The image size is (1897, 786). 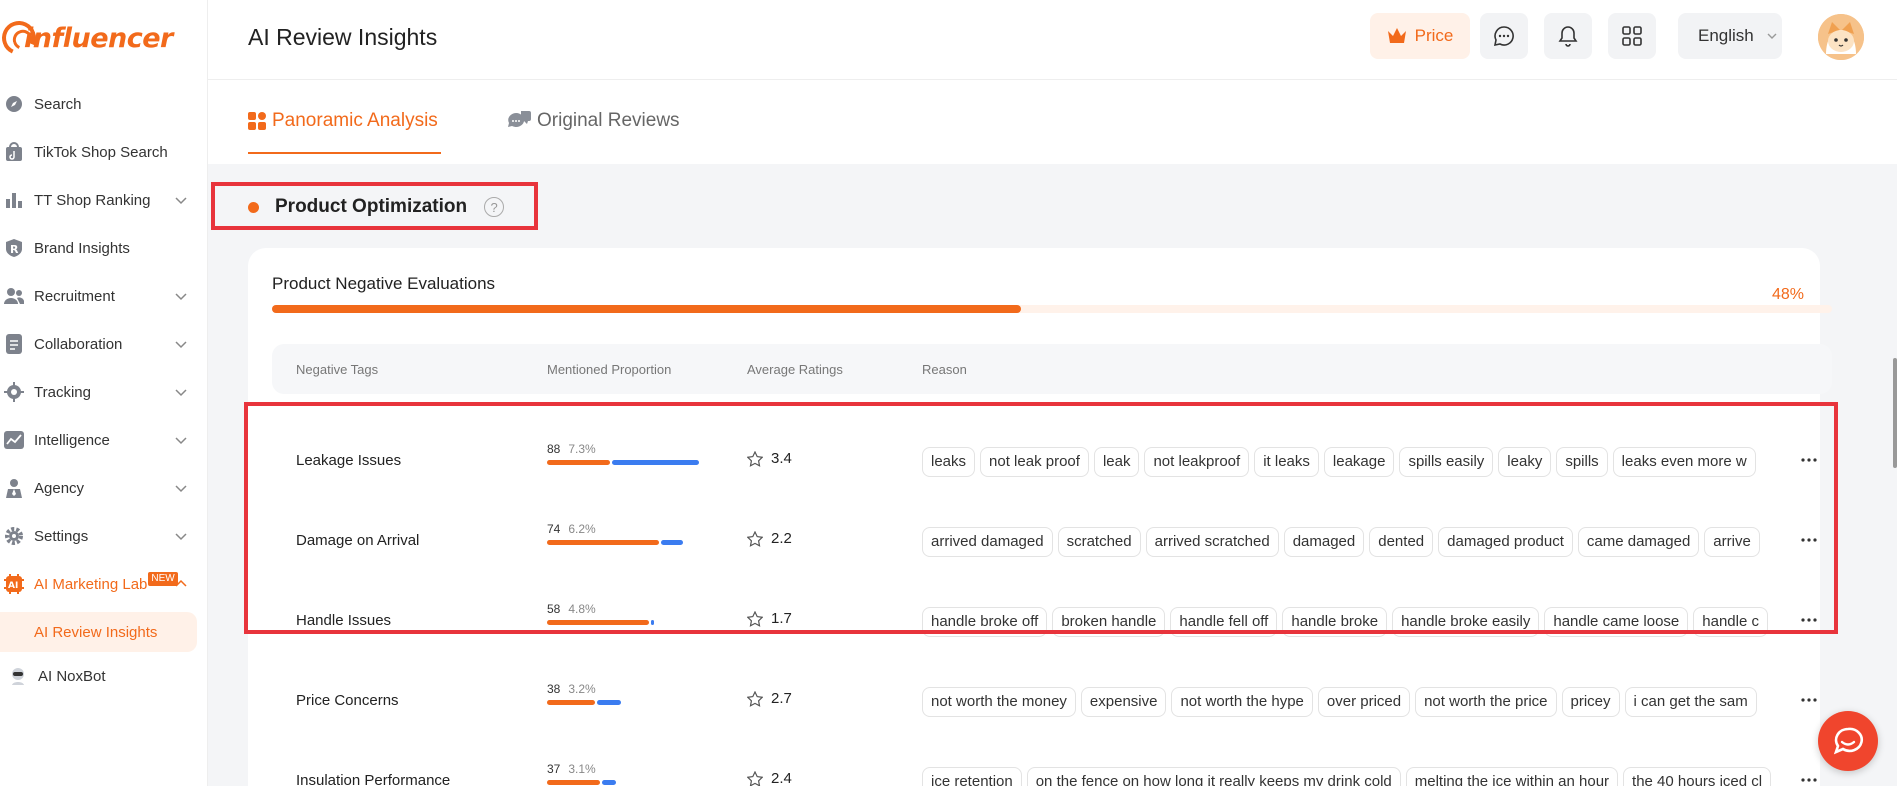 What do you see at coordinates (82, 248) in the screenshot?
I see `sidebar-item-label: Brand Insights` at bounding box center [82, 248].